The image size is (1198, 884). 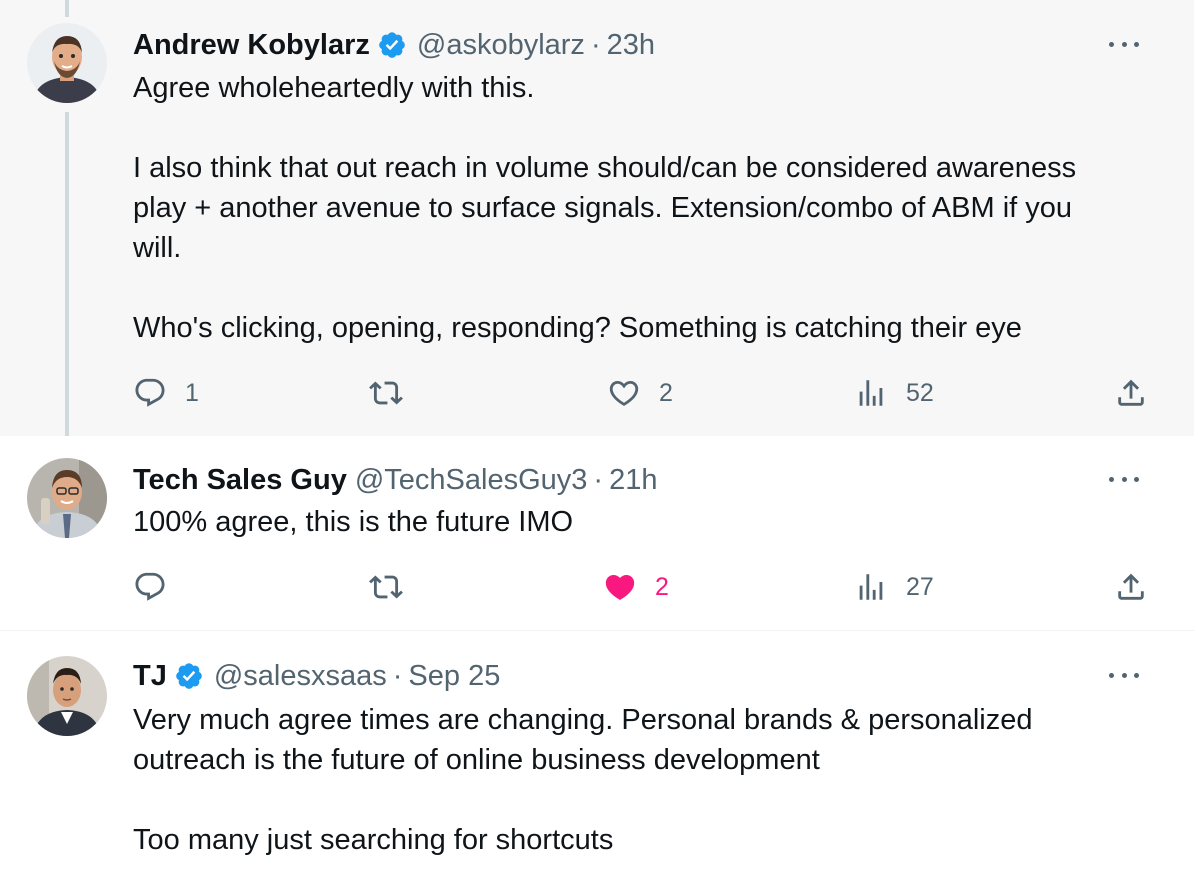 What do you see at coordinates (373, 840) in the screenshot?
I see `tweet-text-line: Too many just searching for shortcuts` at bounding box center [373, 840].